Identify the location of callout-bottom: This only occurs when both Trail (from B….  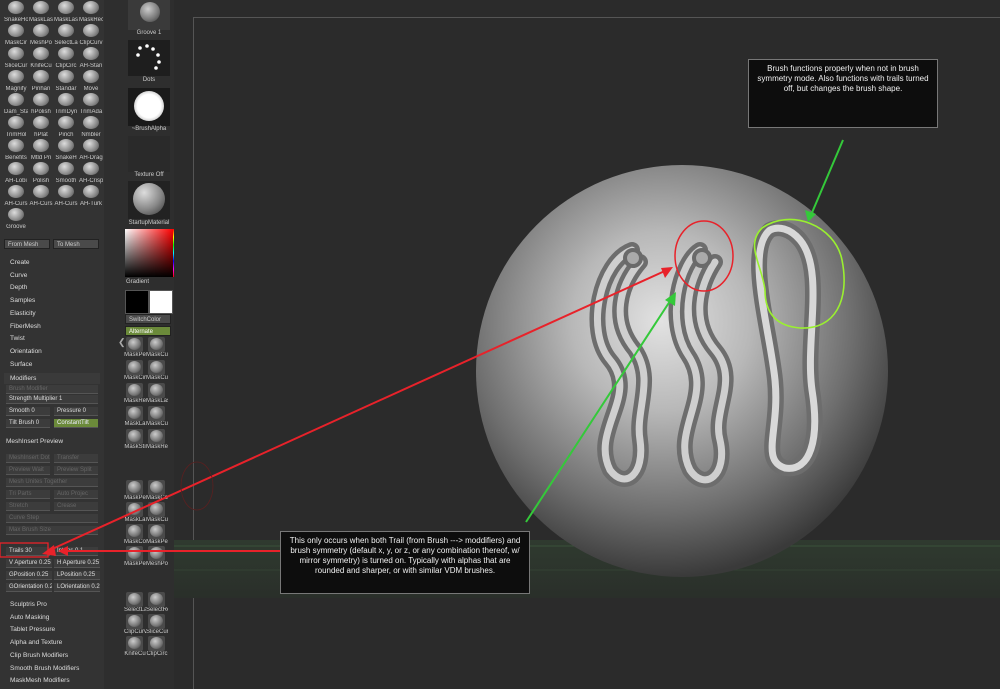
(405, 562).